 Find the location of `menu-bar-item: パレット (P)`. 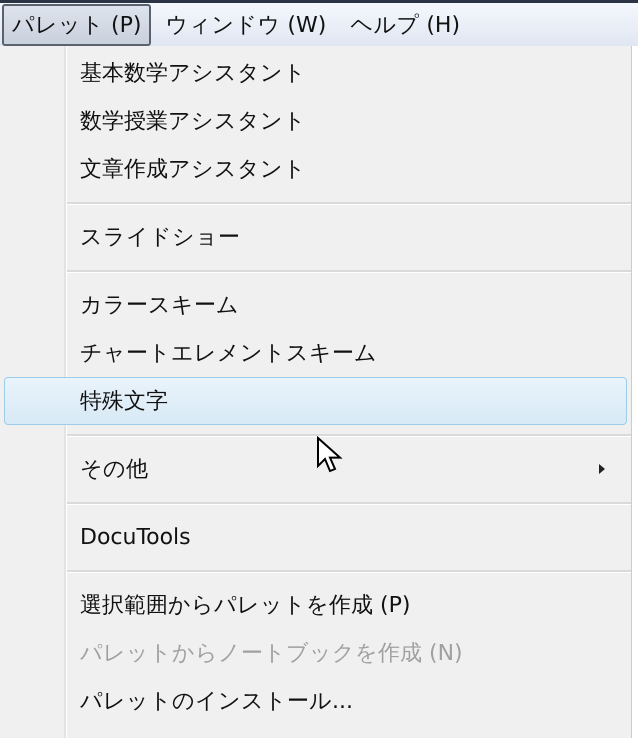

menu-bar-item: パレット (P) is located at coordinates (77, 25).